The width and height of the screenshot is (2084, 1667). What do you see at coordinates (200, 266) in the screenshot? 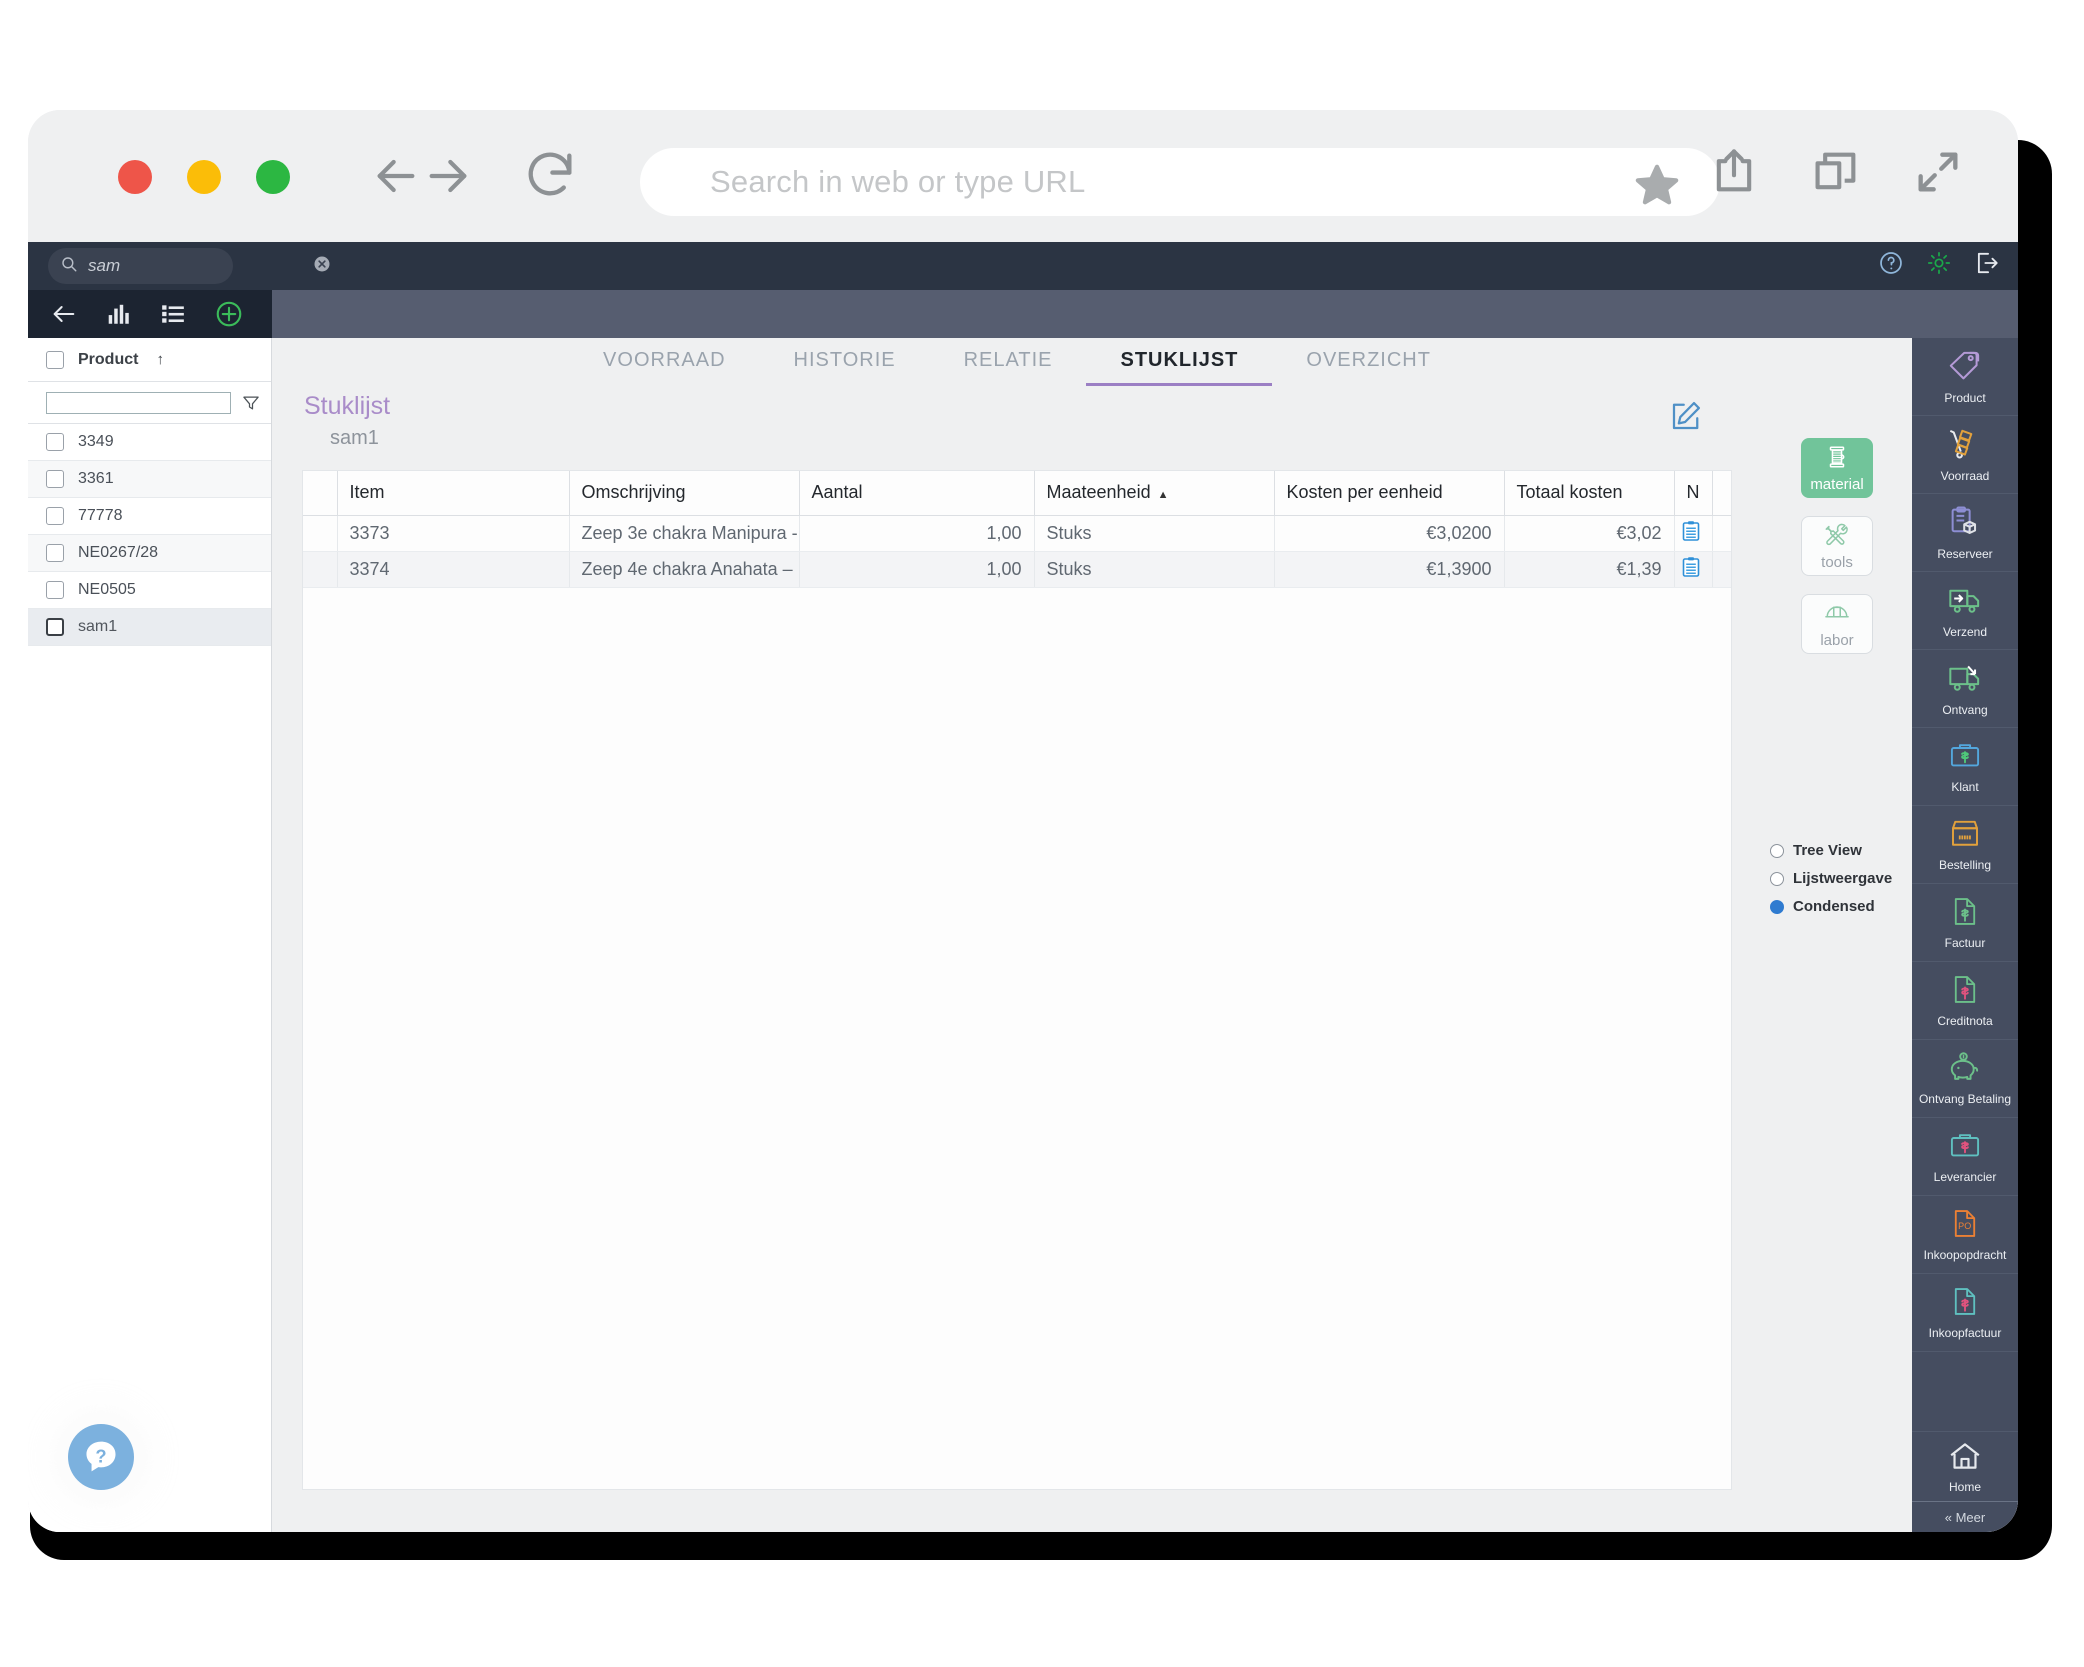
I see `search-input` at bounding box center [200, 266].